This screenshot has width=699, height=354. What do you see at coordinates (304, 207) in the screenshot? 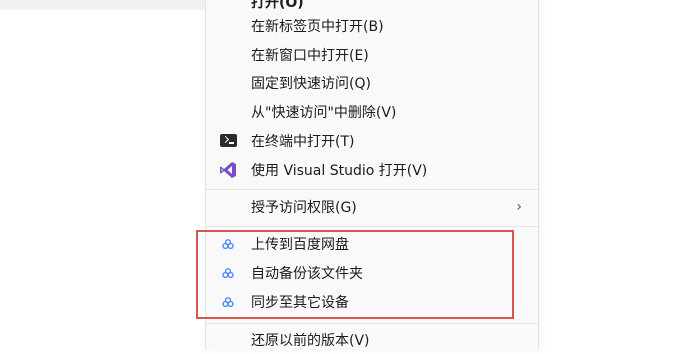
I see `menu-item-label: 授予访问权限(G)` at bounding box center [304, 207].